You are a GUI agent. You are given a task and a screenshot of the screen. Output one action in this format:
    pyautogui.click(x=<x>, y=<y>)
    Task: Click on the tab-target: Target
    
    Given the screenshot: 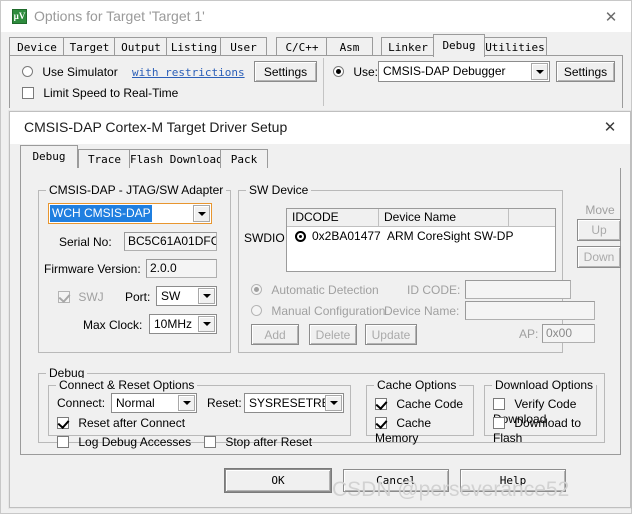 What is the action you would take?
    pyautogui.click(x=89, y=46)
    